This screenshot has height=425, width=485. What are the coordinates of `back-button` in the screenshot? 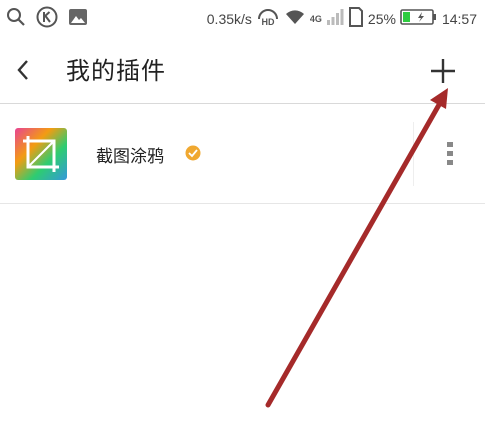 It's located at (24, 70).